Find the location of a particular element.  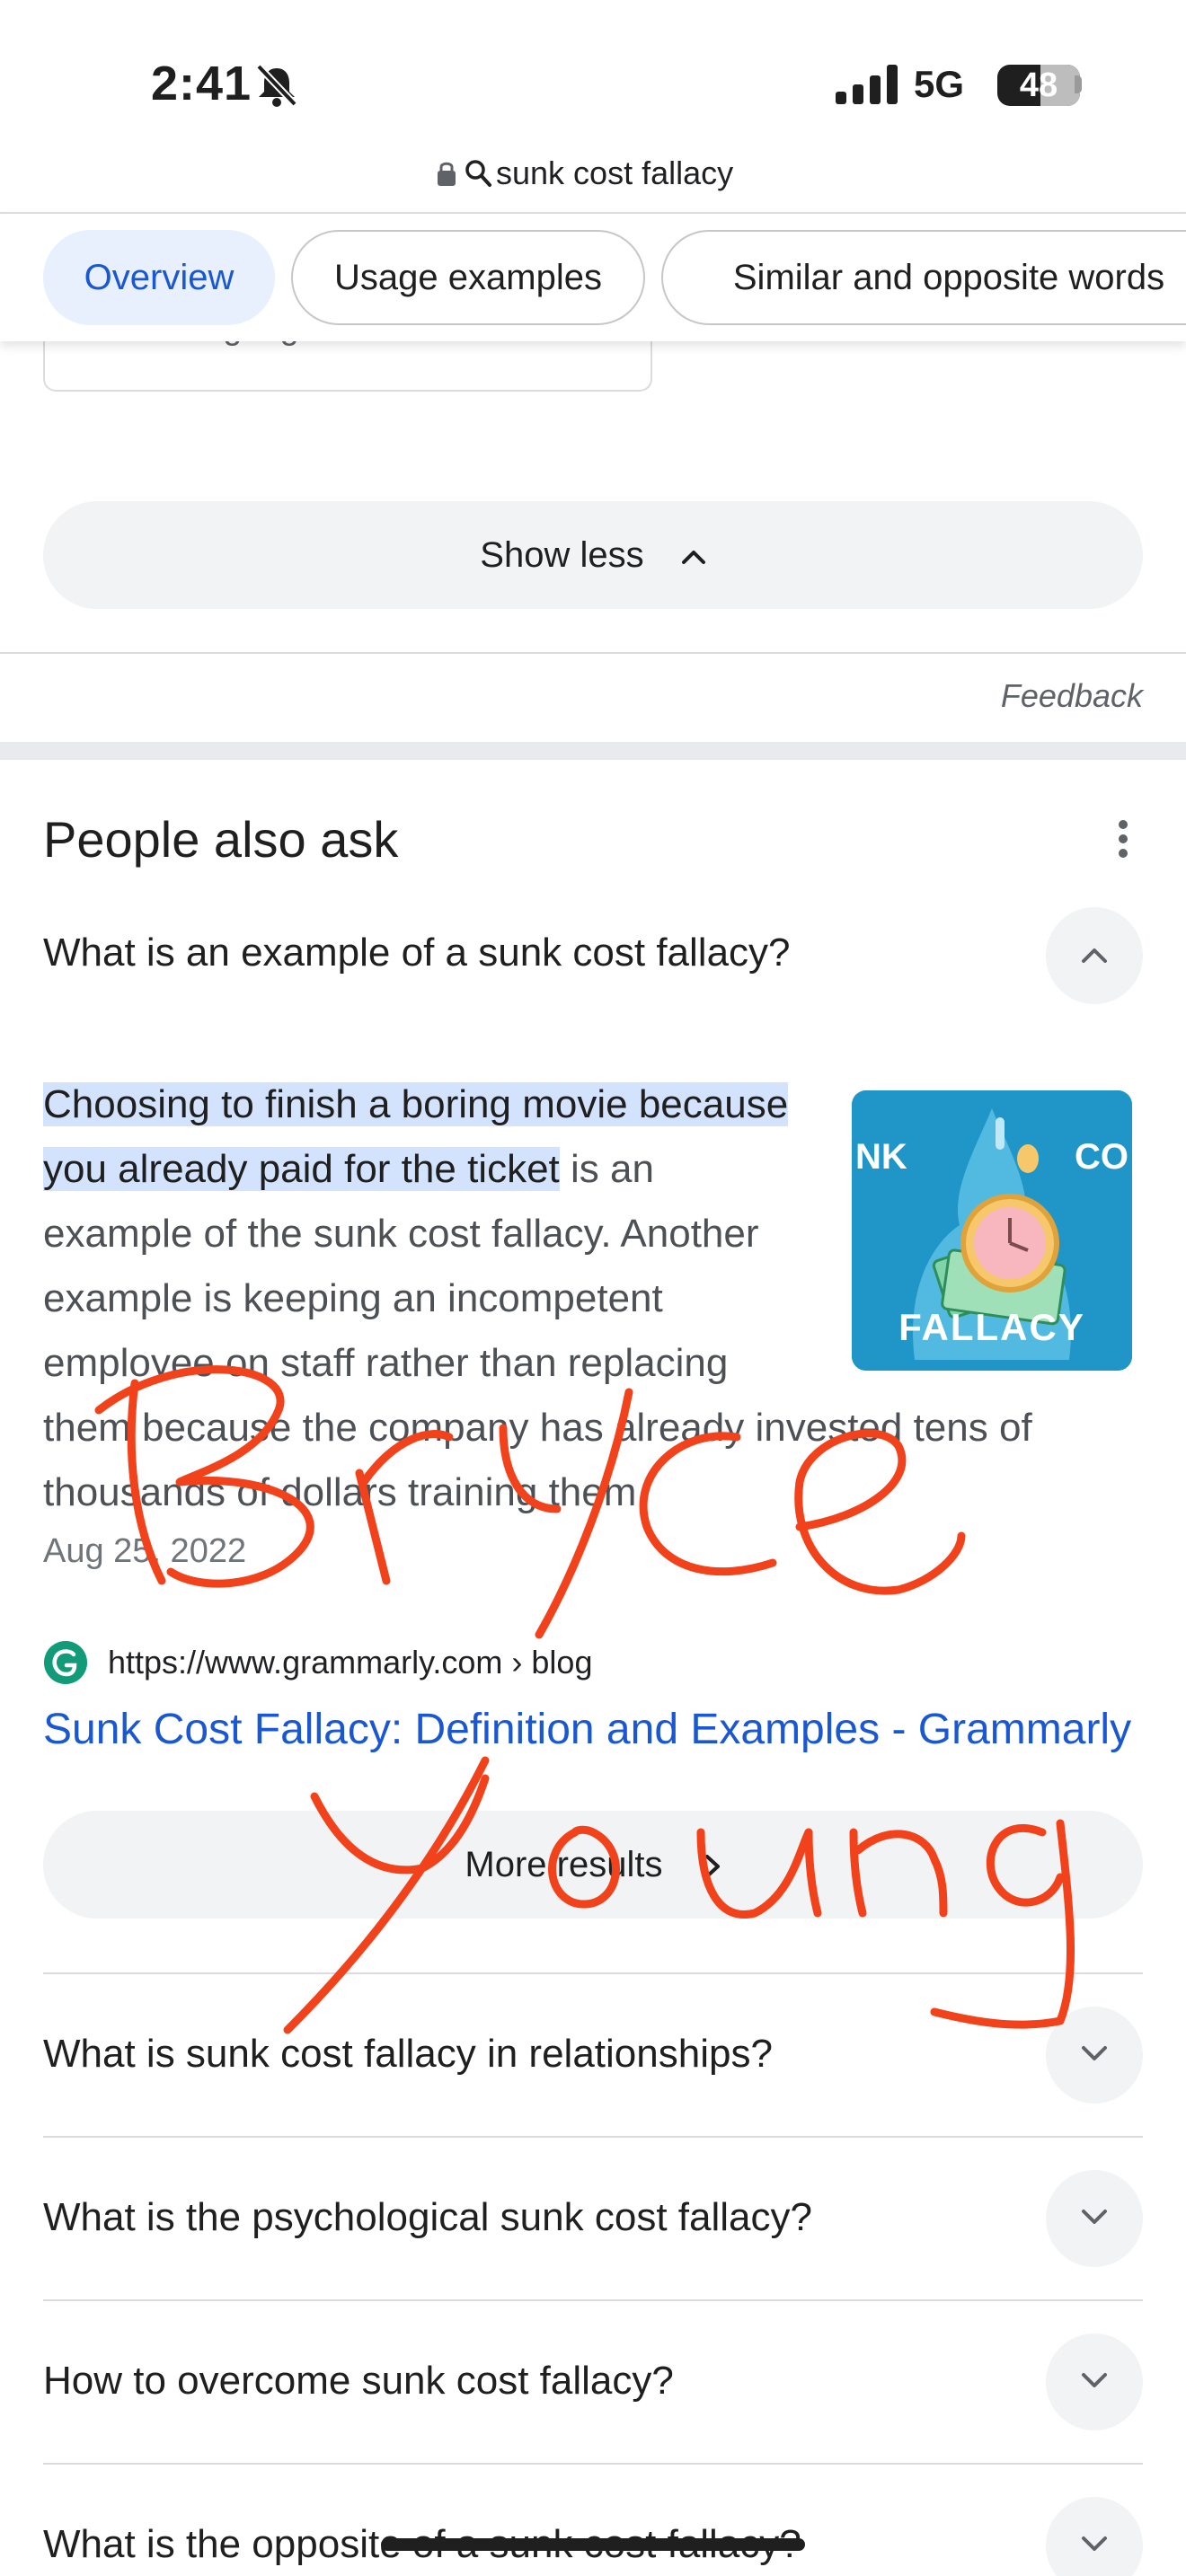

home-indicator is located at coordinates (593, 2544).